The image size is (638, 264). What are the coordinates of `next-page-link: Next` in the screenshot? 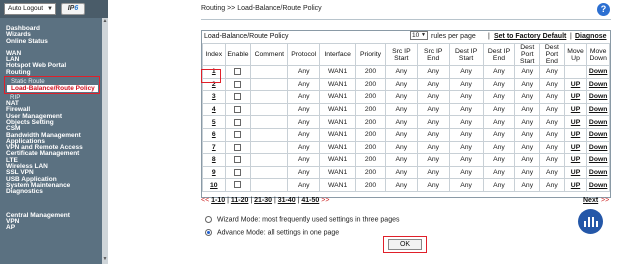 It's located at (590, 200).